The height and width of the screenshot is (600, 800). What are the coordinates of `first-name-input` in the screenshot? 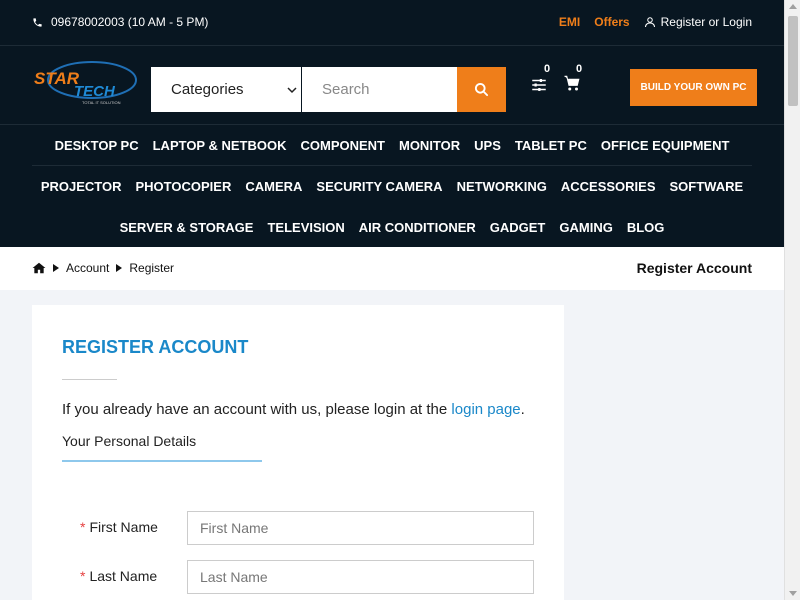 It's located at (360, 528).